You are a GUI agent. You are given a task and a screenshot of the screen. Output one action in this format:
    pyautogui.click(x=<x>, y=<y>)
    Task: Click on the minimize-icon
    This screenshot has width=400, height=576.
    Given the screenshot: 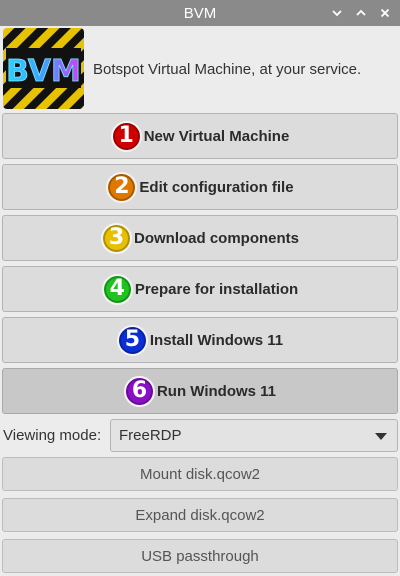 What is the action you would take?
    pyautogui.click(x=337, y=13)
    